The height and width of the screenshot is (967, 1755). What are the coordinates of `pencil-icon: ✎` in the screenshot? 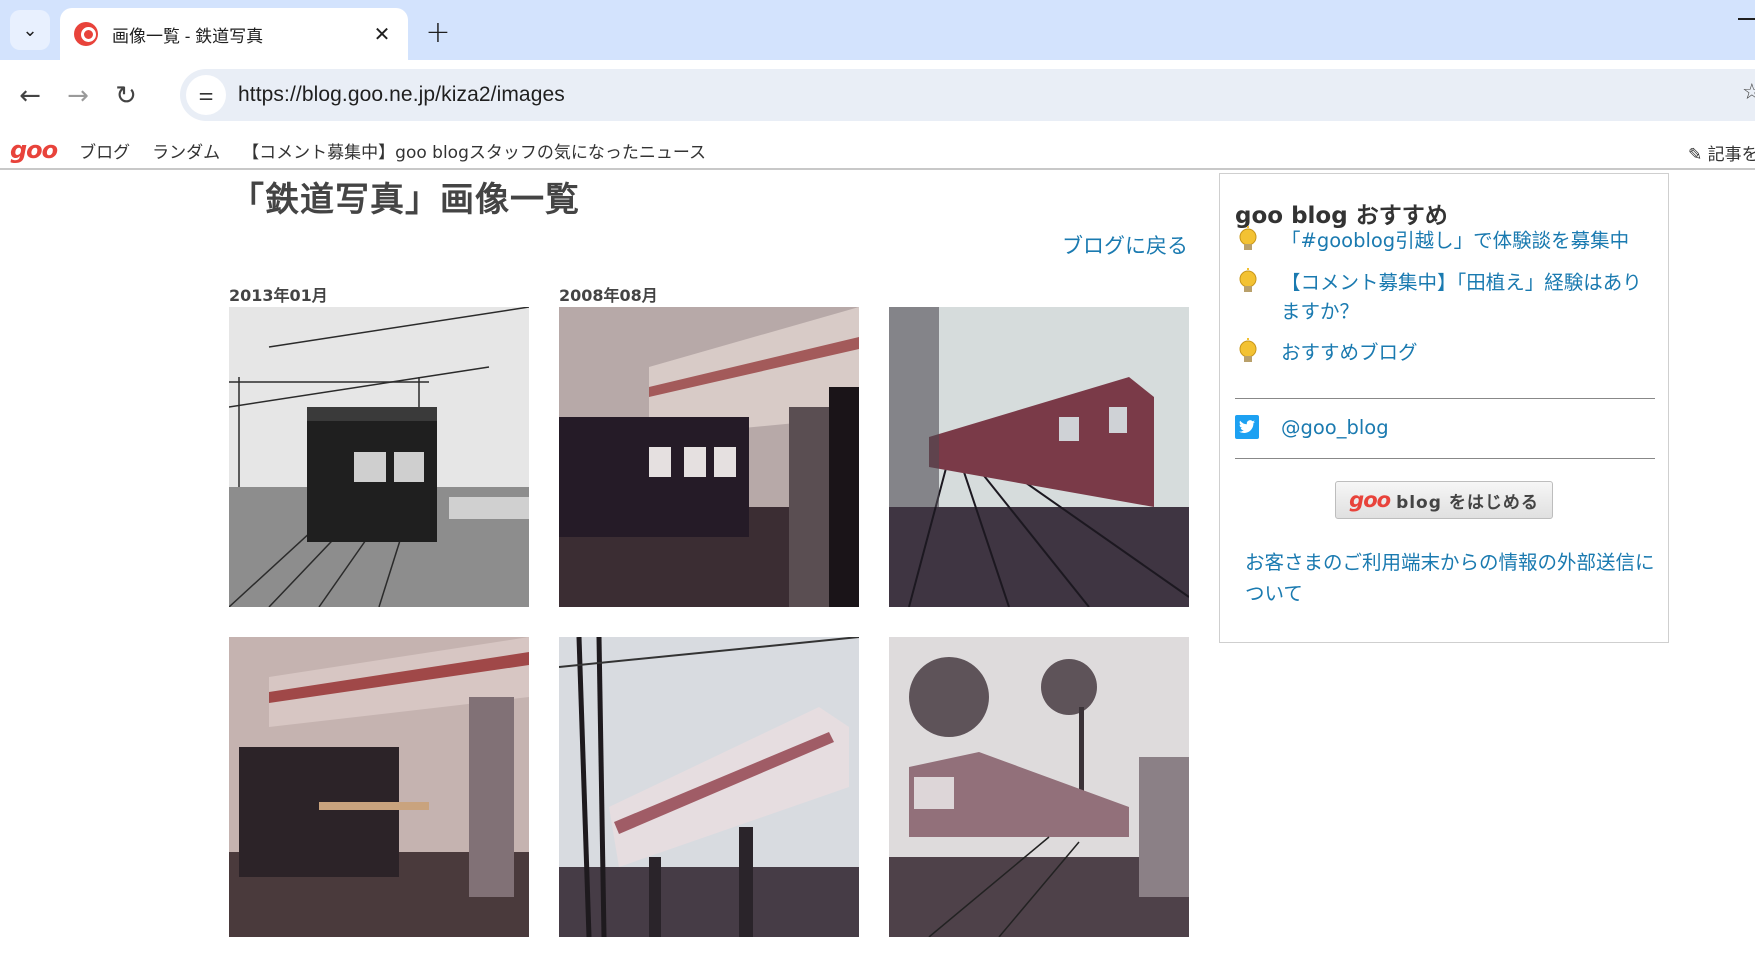 It's located at (1695, 155).